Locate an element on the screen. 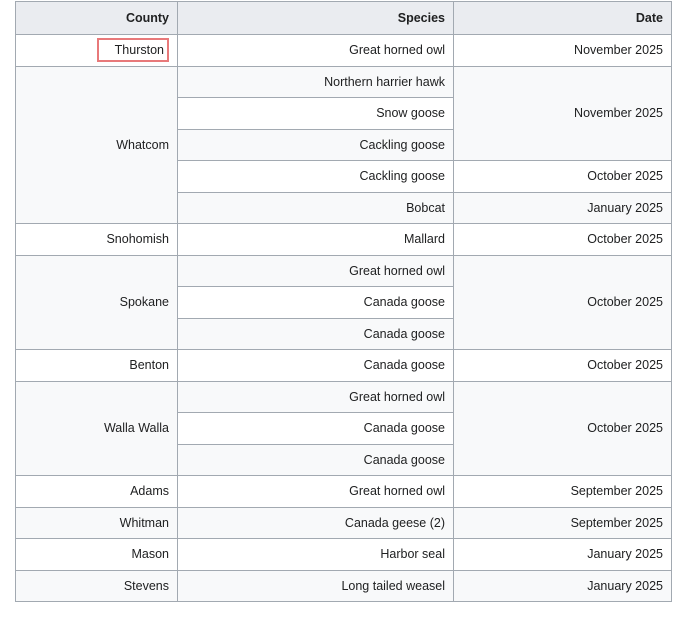 This screenshot has height=626, width=688. table-row: Mason Harbor seal January 2025 is located at coordinates (343, 554).